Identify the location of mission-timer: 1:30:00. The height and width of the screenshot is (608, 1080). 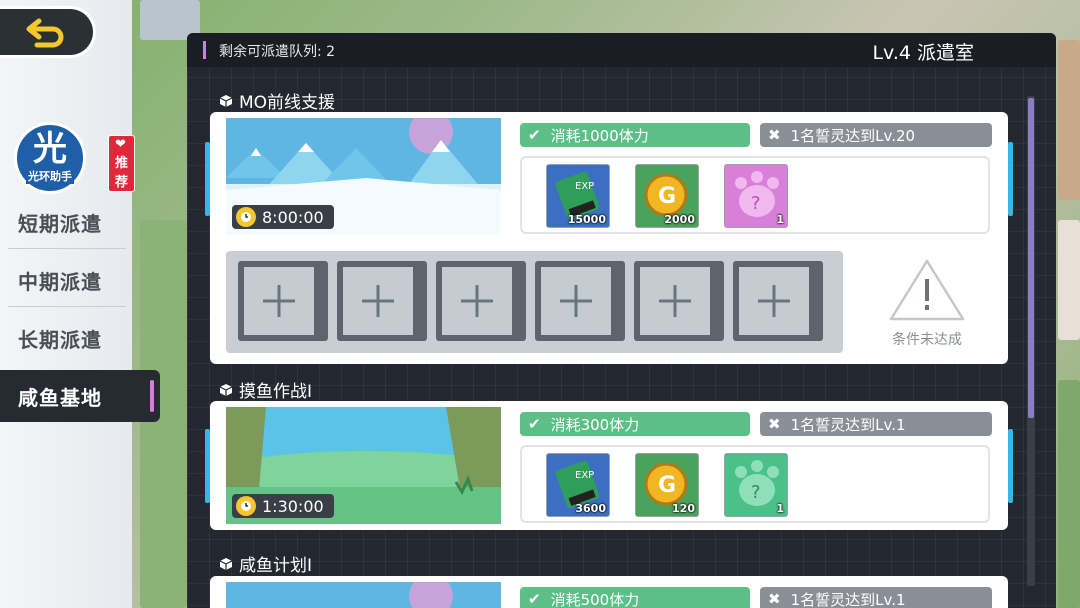
(283, 506).